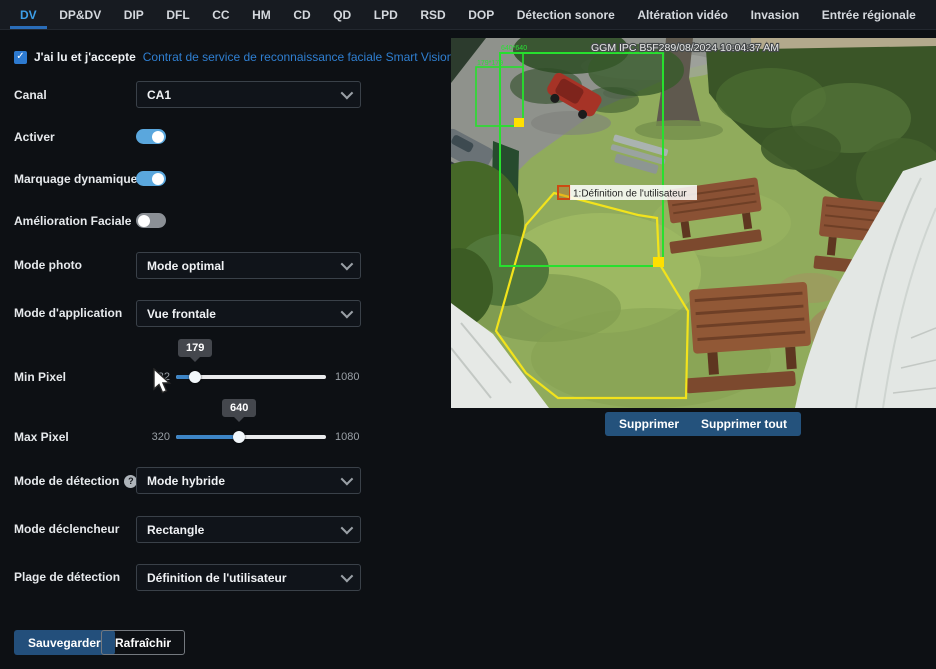  Describe the element at coordinates (564, 192) in the screenshot. I see `region-marker-icon` at that location.